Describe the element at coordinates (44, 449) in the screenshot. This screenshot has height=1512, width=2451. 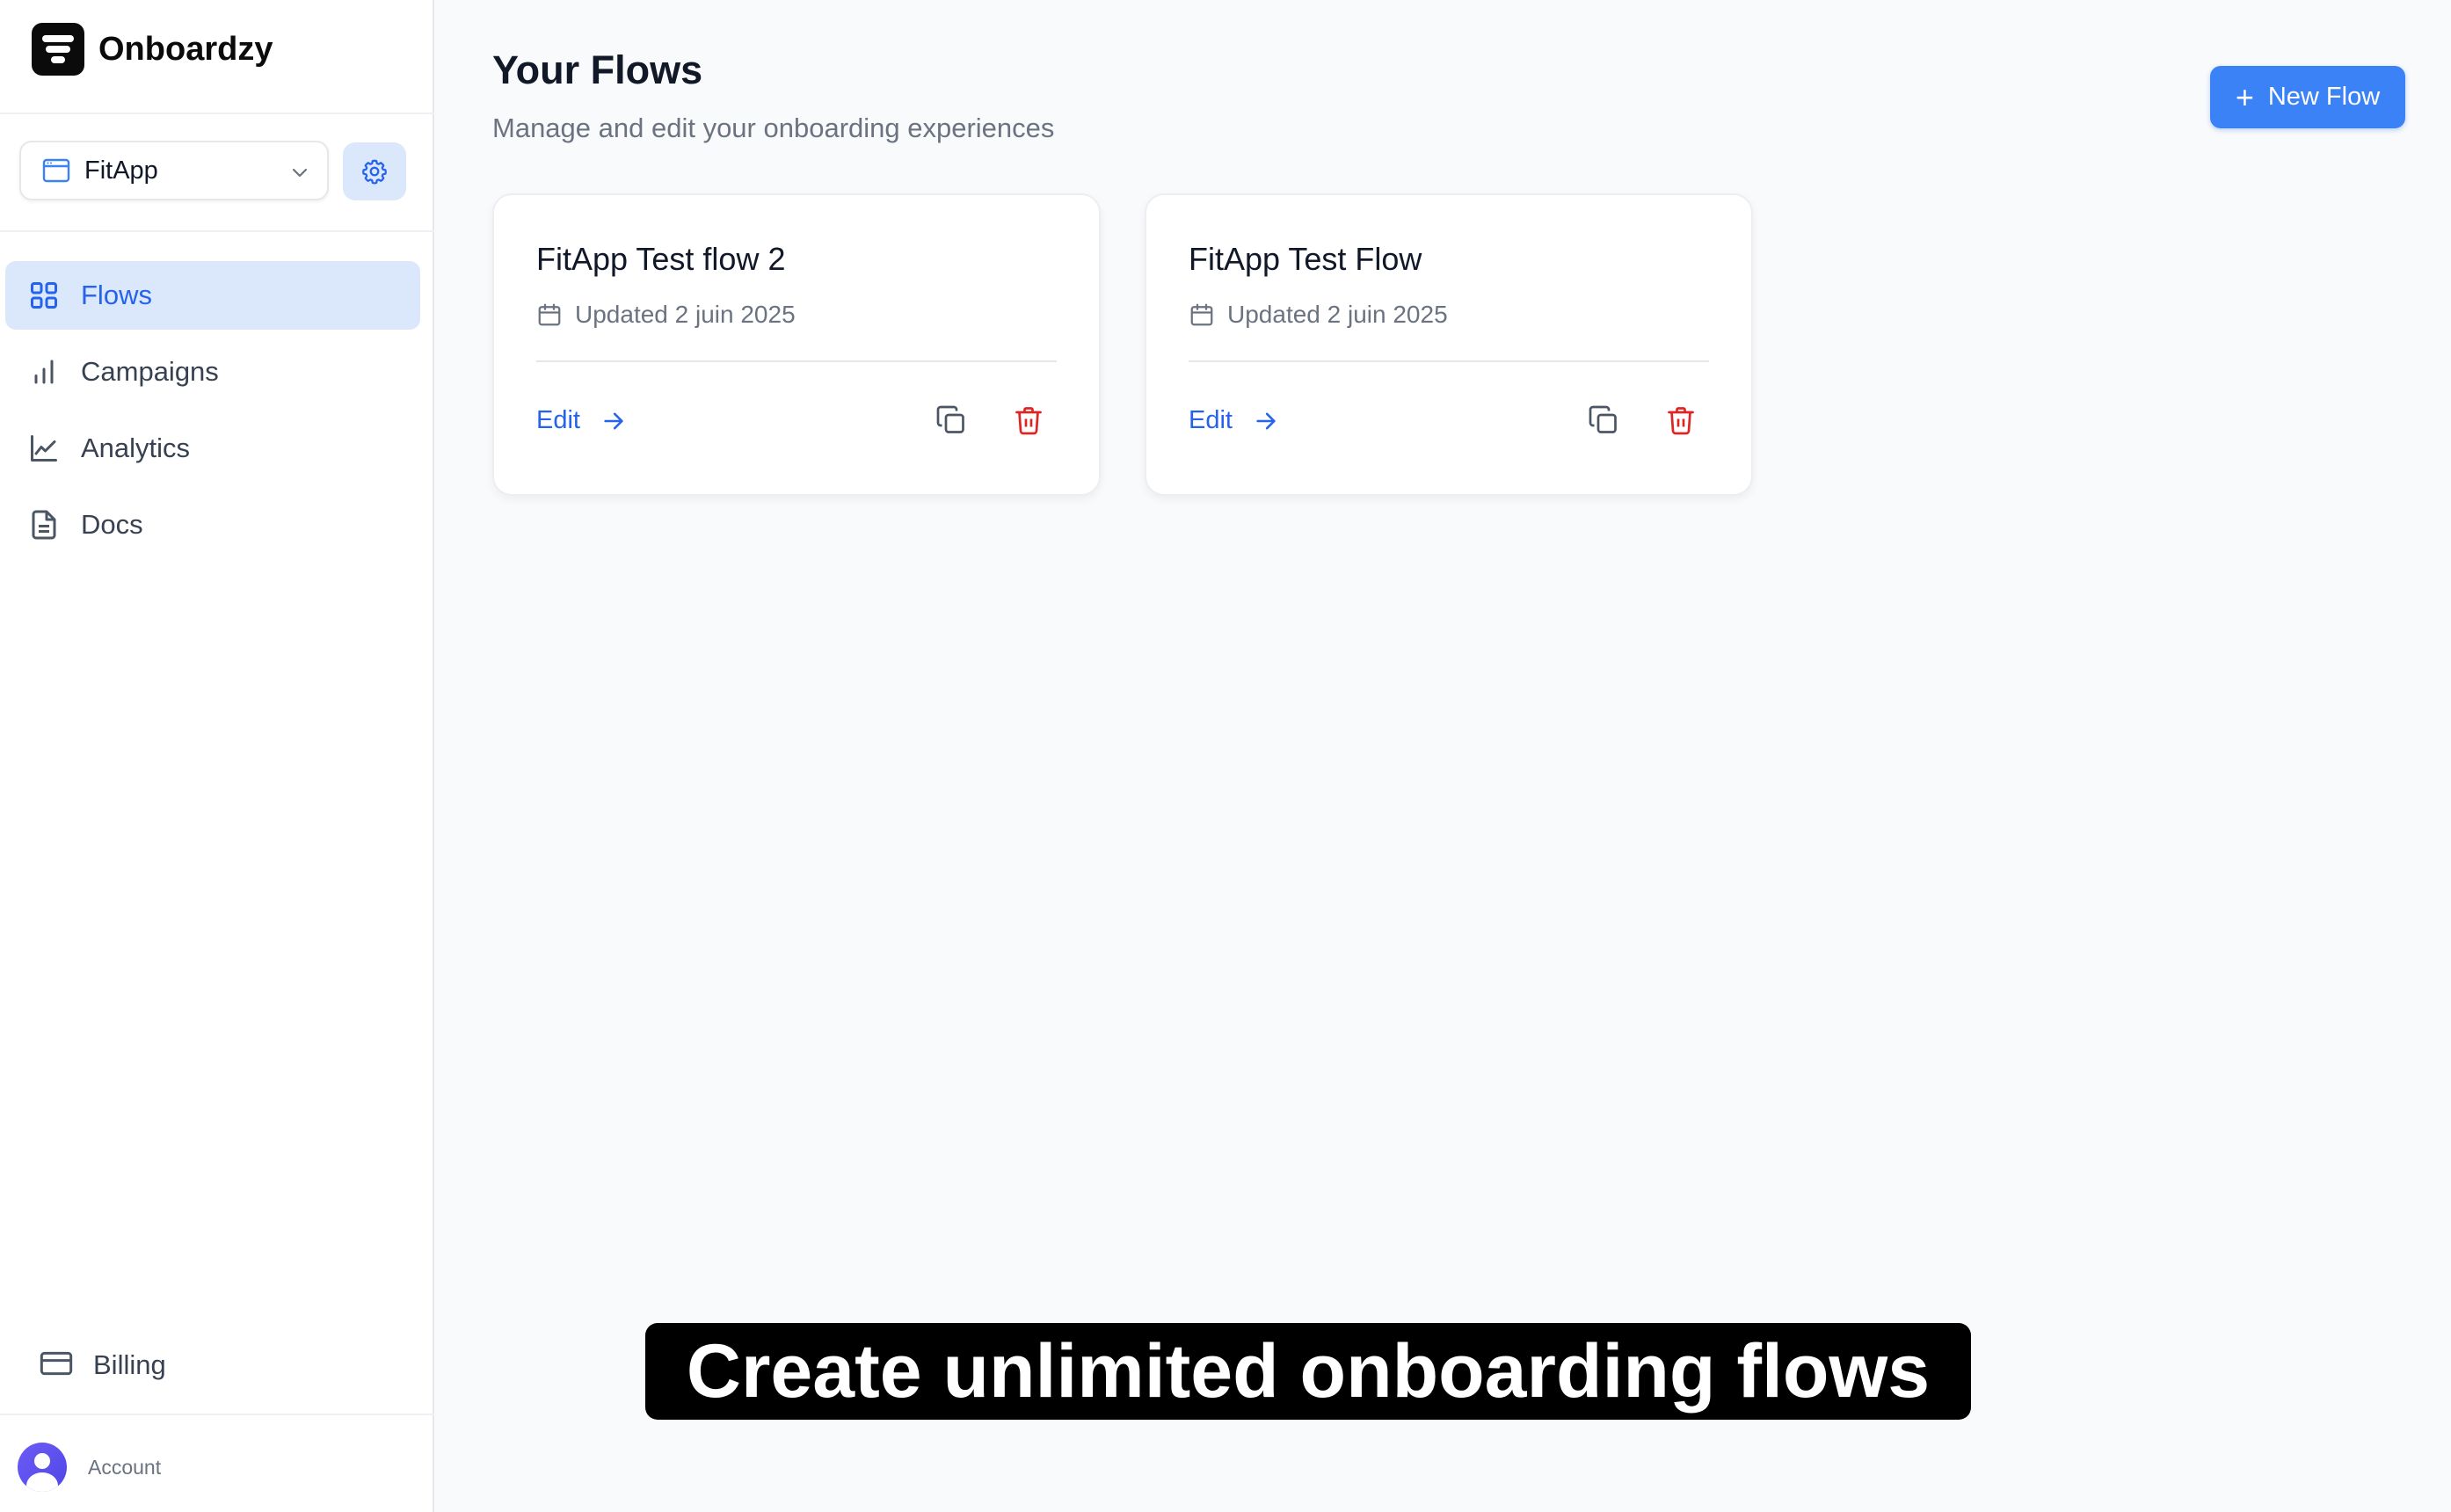
I see `line-chart-icon` at that location.